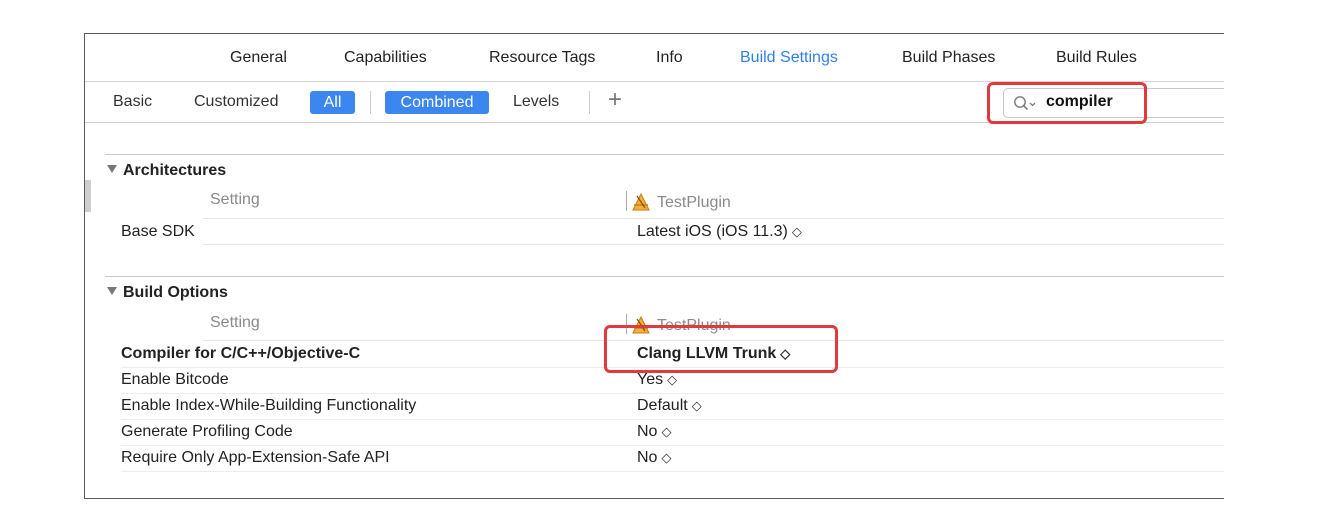 The height and width of the screenshot is (528, 1322). I want to click on setting-row-enable-bitcode: Enable Bitcode Yes ◇, so click(672, 381).